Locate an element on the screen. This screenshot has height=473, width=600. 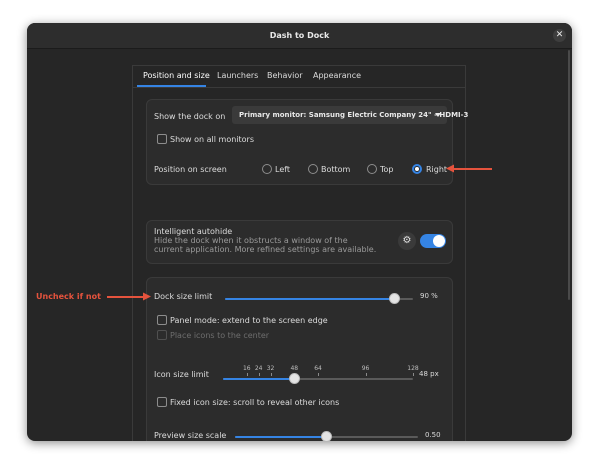
icon-size-value: 48 px is located at coordinates (429, 374).